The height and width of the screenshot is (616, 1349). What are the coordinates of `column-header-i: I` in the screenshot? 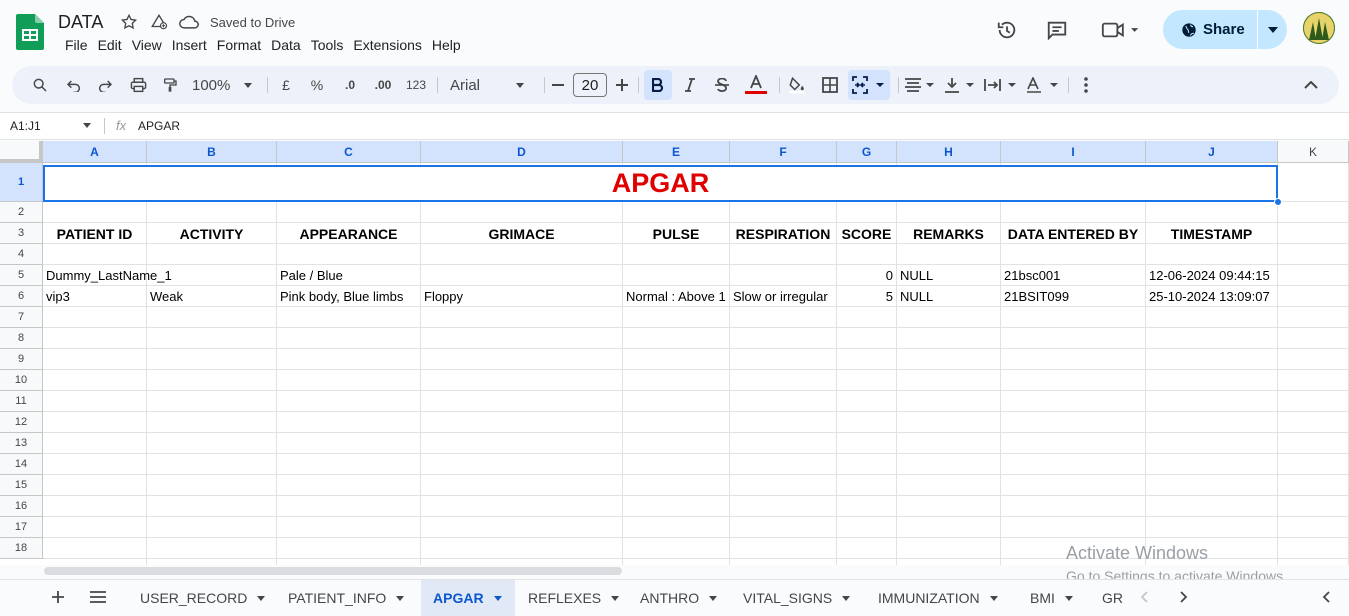 It's located at (1073, 152).